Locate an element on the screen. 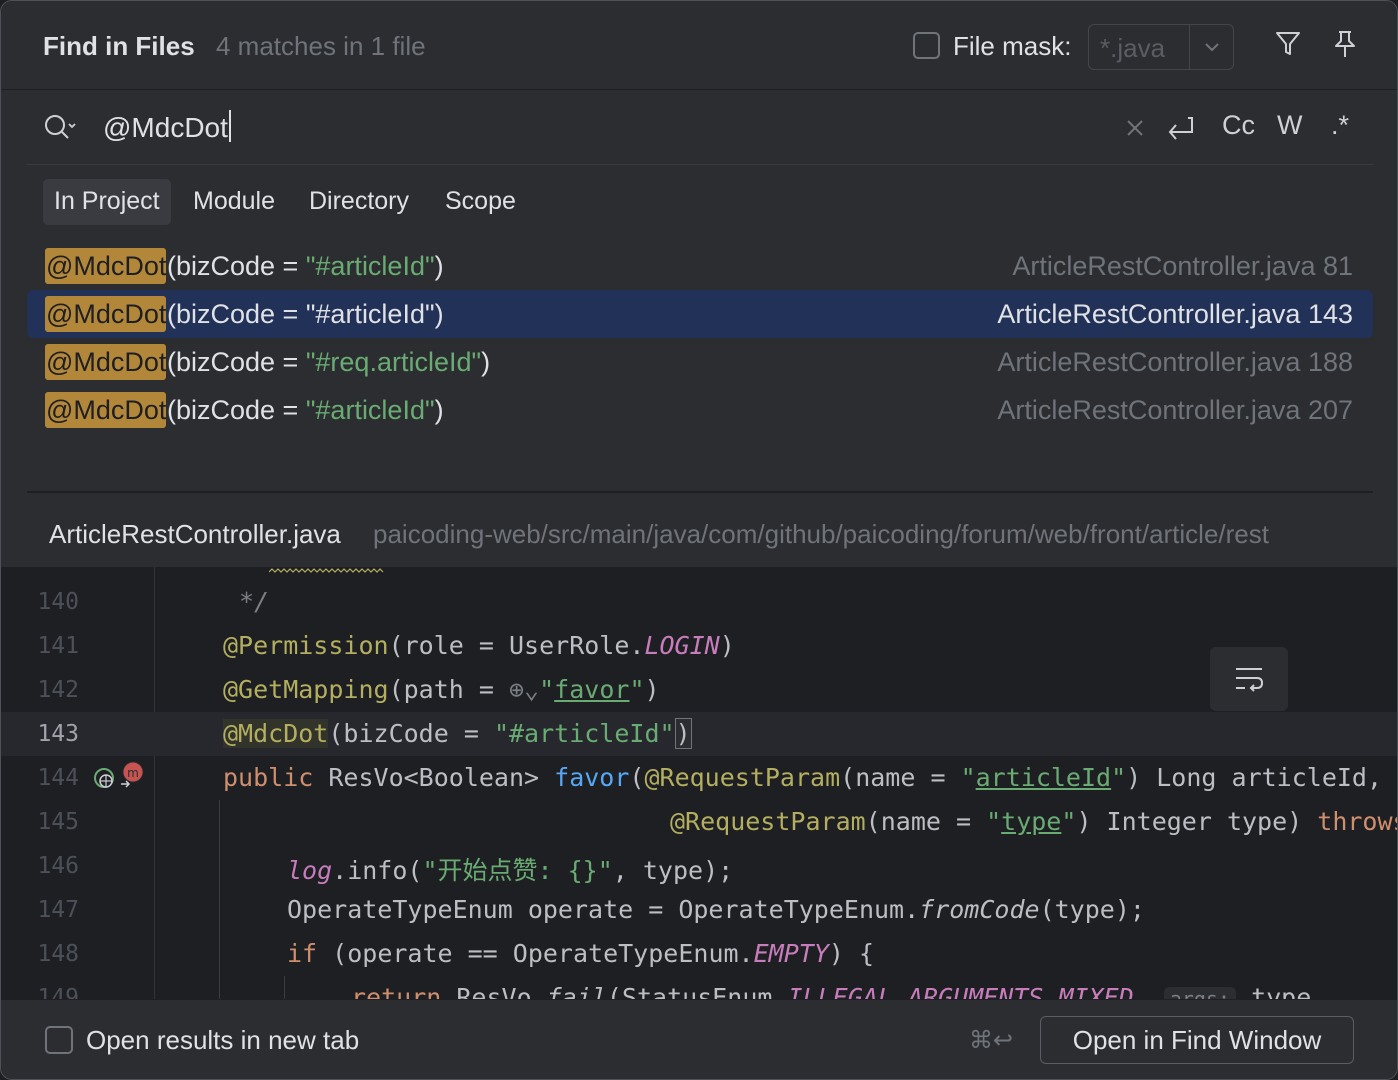 The width and height of the screenshot is (1398, 1080). result-location: ArticleRestController.java 188 is located at coordinates (1175, 362).